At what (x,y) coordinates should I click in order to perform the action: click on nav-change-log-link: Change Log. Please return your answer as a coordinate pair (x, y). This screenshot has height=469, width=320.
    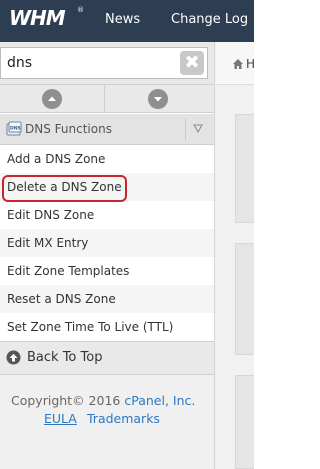
    Looking at the image, I should click on (209, 19).